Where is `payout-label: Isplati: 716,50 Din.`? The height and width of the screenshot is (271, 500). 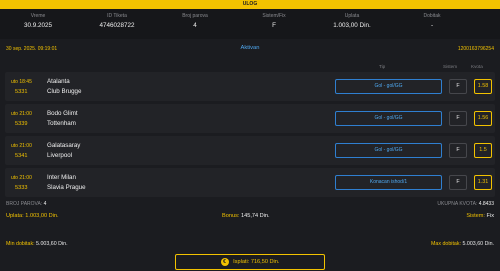 payout-label: Isplati: 716,50 Din. is located at coordinates (256, 262).